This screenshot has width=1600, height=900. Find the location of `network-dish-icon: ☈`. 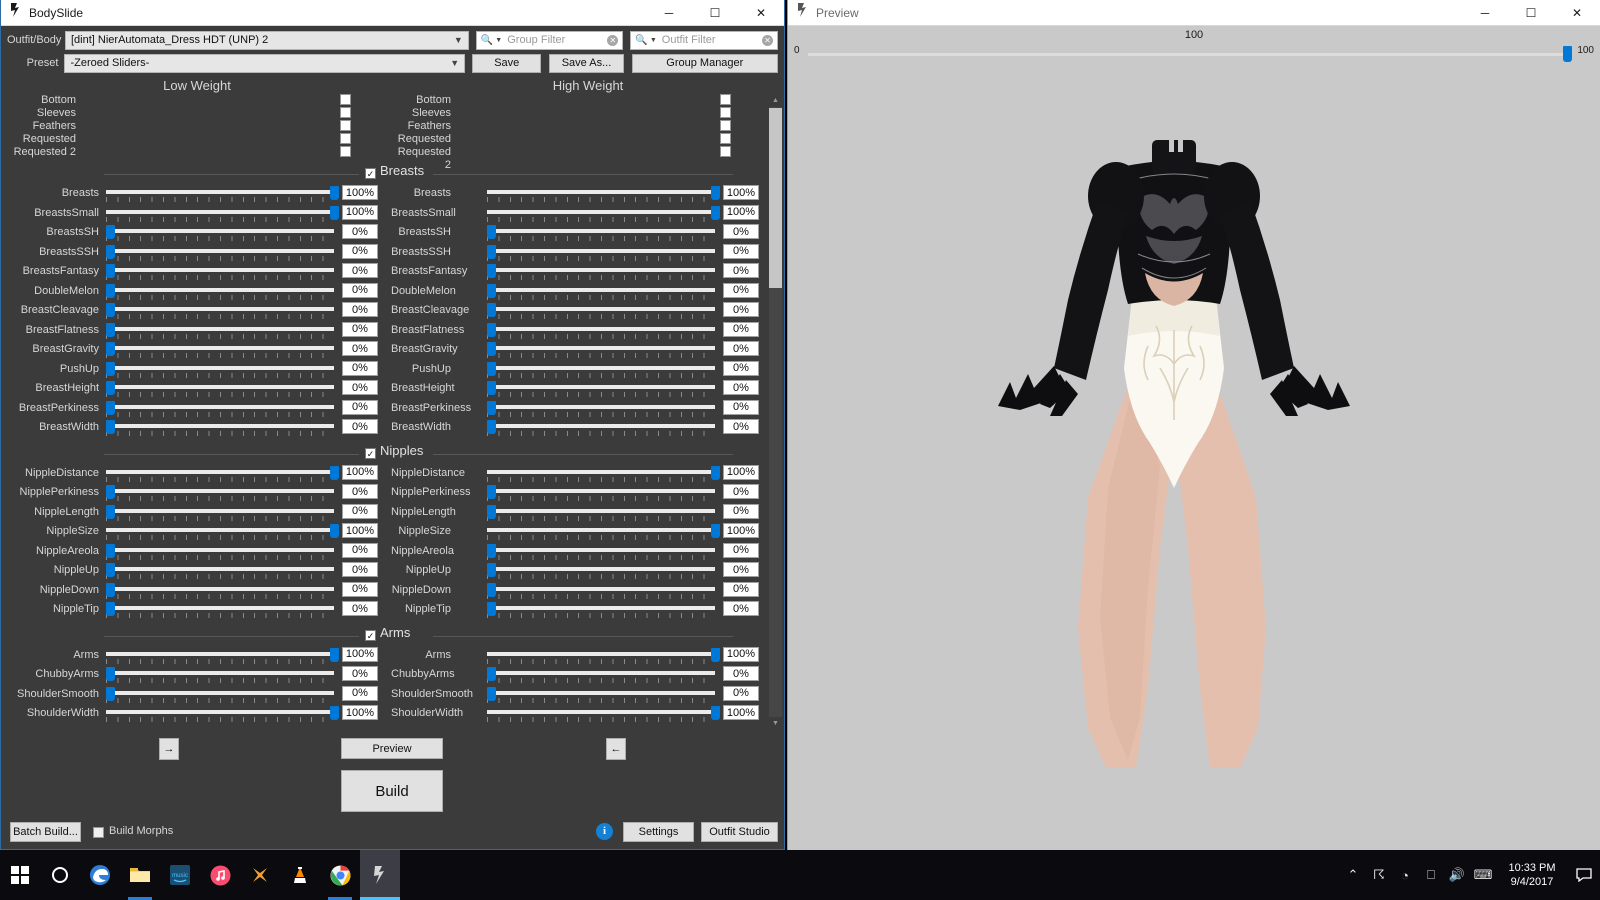

network-dish-icon: ☈ is located at coordinates (1379, 875).